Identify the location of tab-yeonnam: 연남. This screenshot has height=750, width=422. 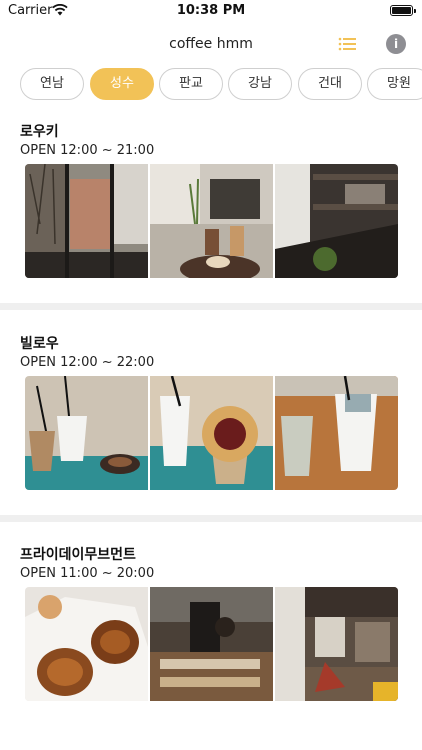
(52, 84).